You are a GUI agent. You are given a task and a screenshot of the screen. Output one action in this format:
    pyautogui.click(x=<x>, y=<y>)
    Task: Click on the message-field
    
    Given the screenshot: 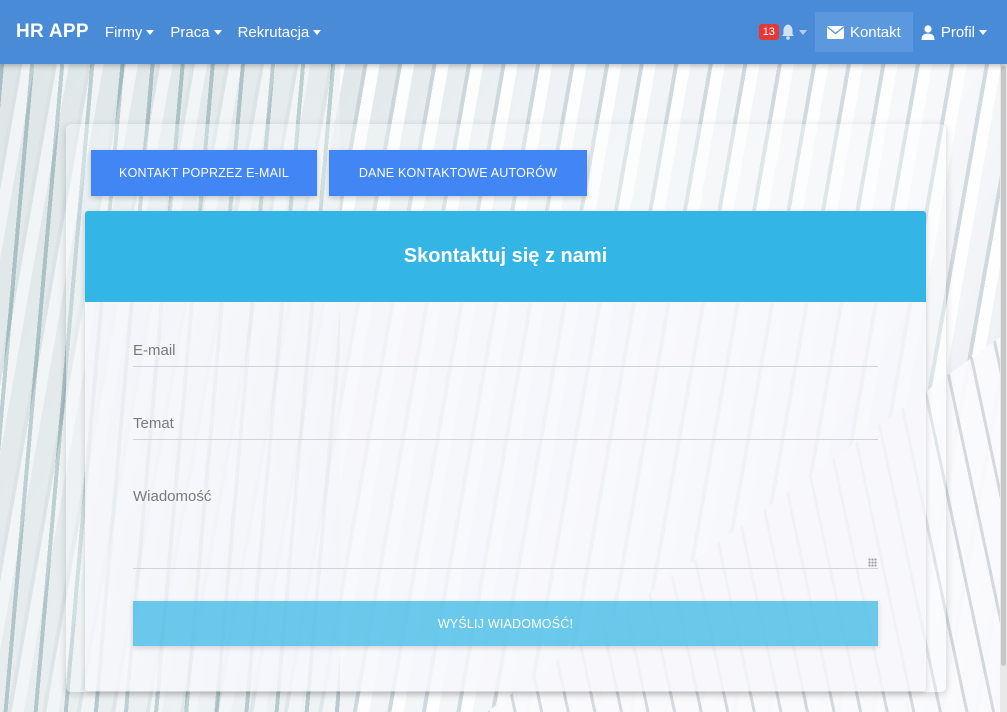 What is the action you would take?
    pyautogui.click(x=505, y=528)
    